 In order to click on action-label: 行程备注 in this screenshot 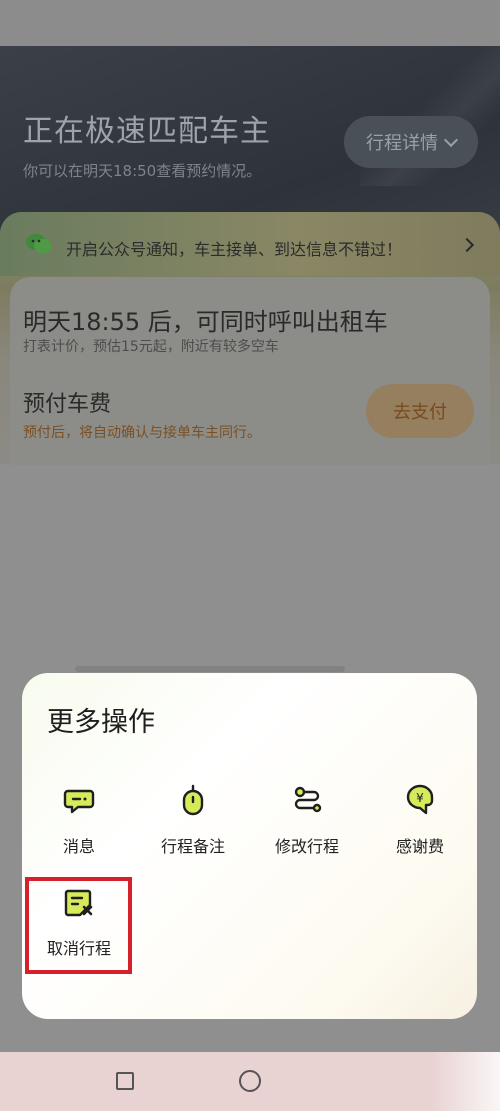, I will do `click(192, 846)`.